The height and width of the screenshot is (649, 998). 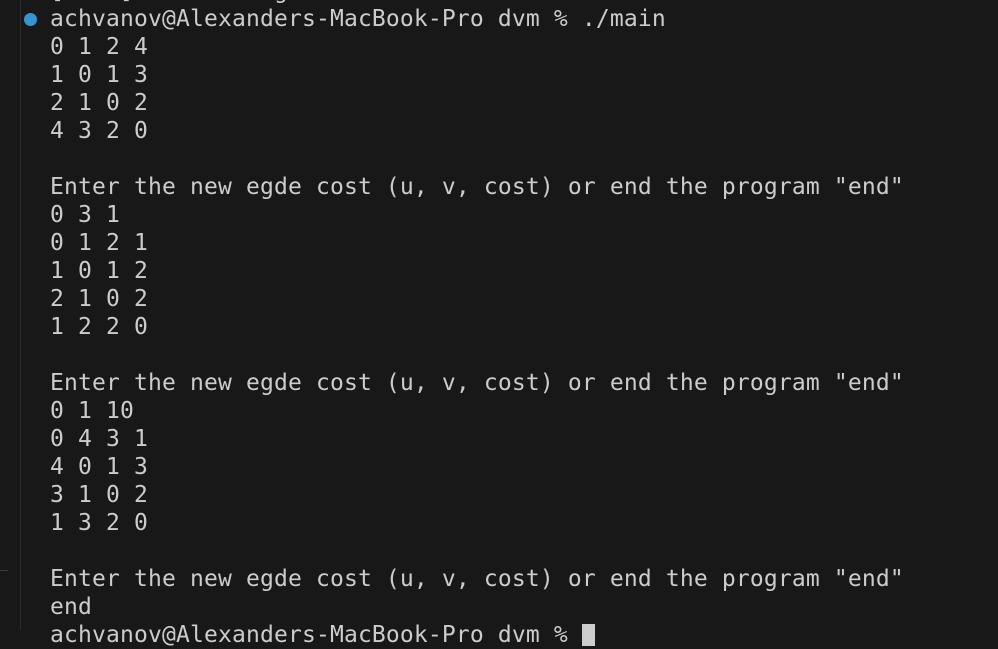 I want to click on terminal-line: 4 3 2 0, so click(x=477, y=131).